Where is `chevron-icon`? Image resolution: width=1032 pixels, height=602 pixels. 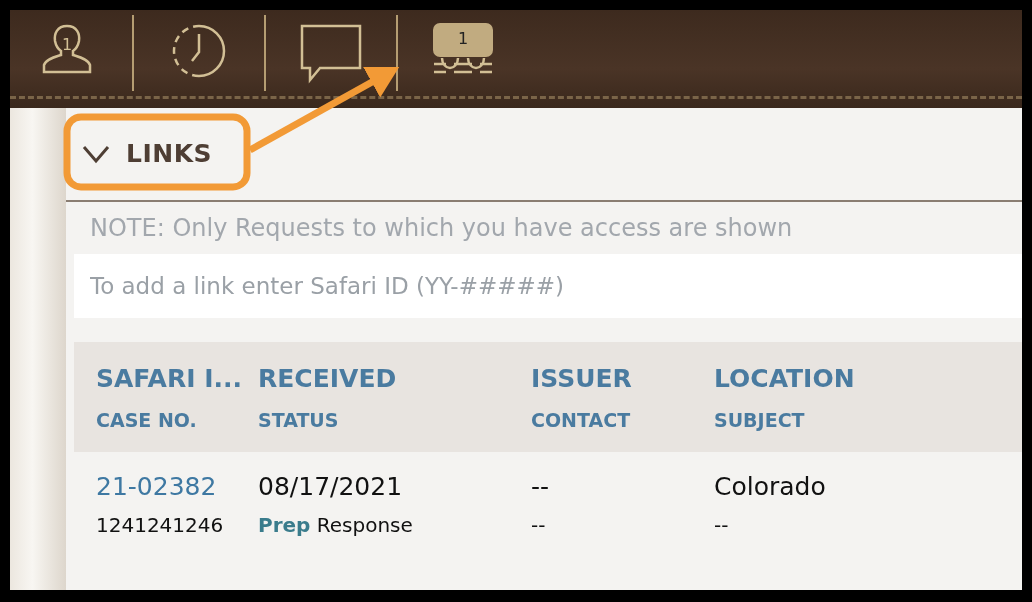
chevron-icon is located at coordinates (96, 154).